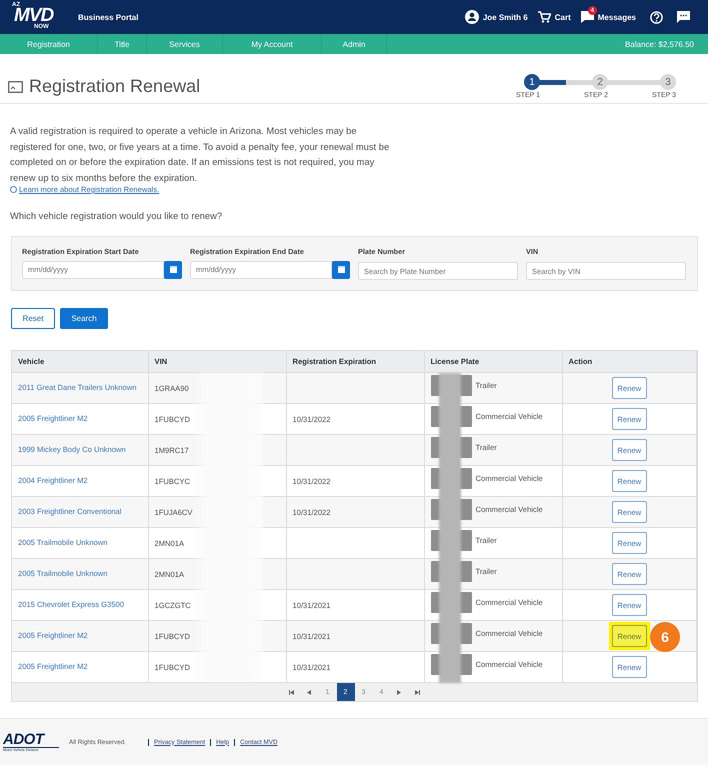 The height and width of the screenshot is (767, 708). I want to click on picture-frame-icon, so click(15, 86).